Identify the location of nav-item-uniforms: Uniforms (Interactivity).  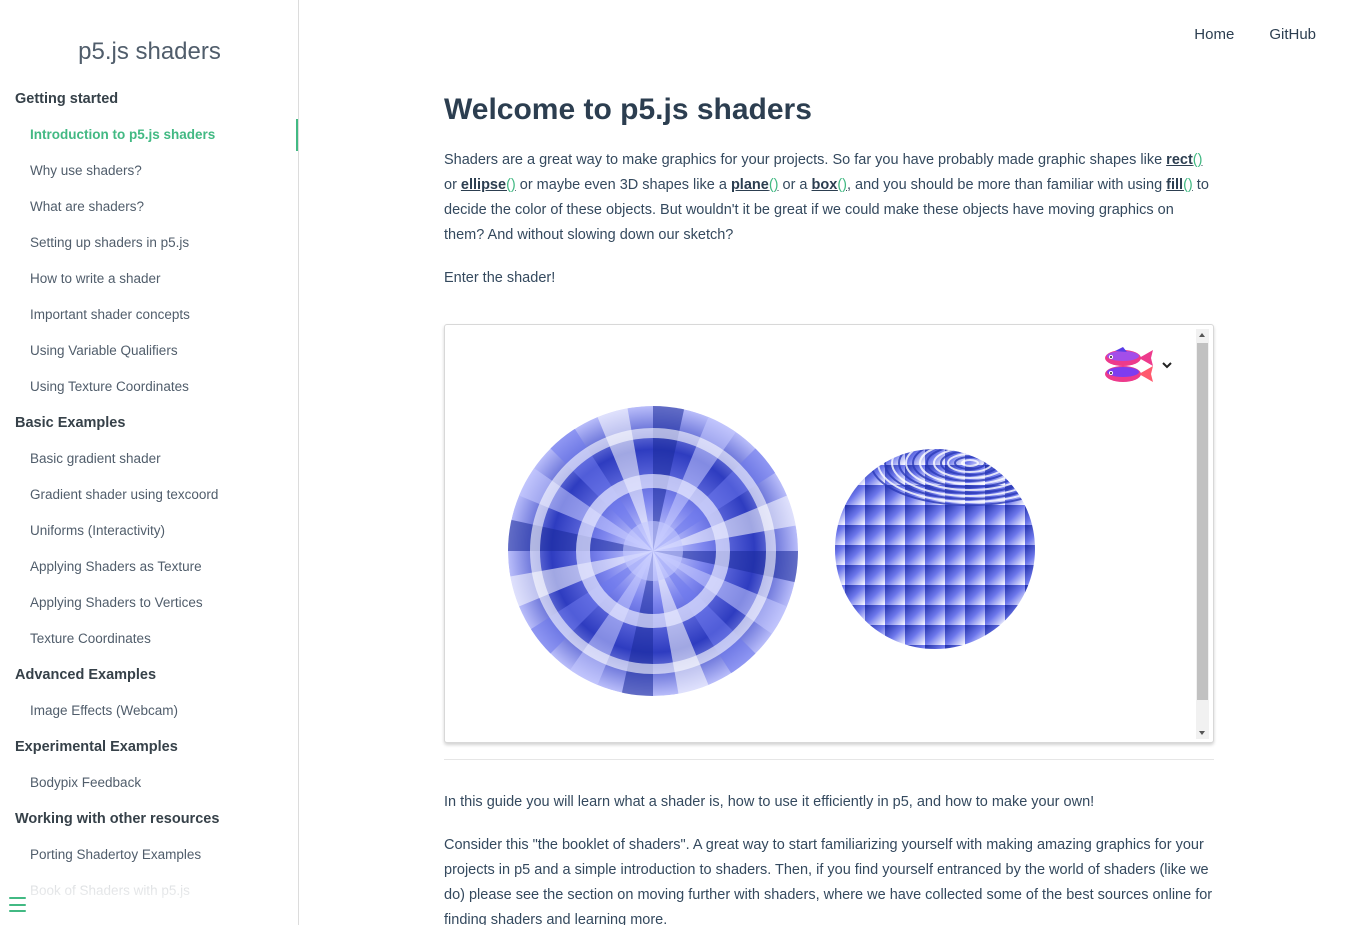
(149, 531).